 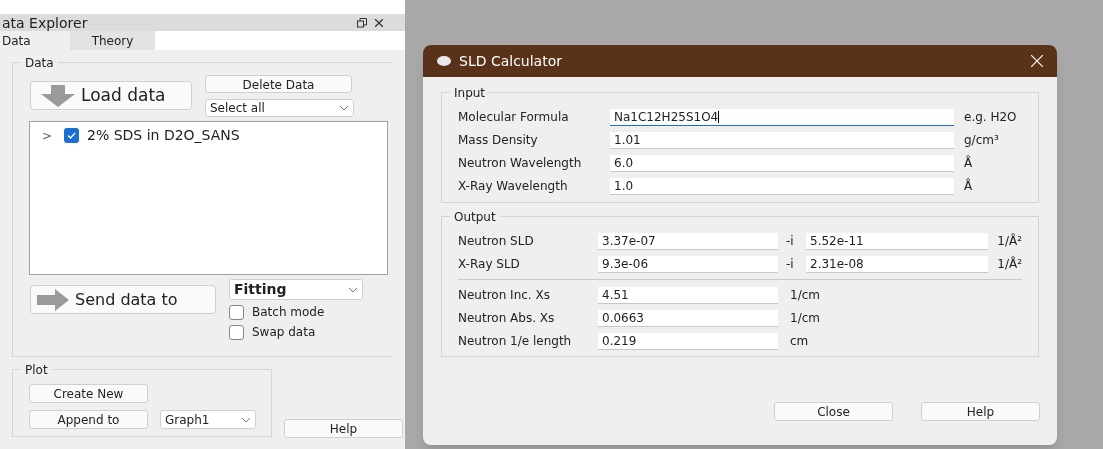 I want to click on field-label: Neutron 1/e length, so click(x=515, y=341).